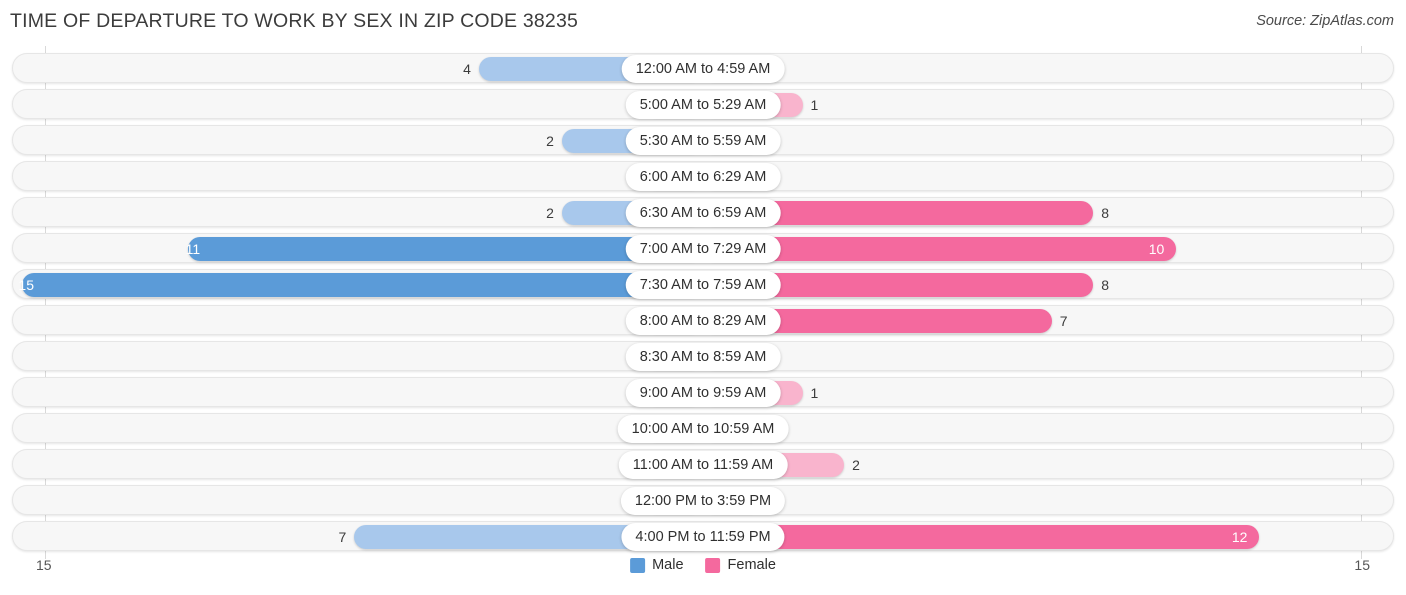 The image size is (1406, 595). I want to click on table-row: 006:00 AM to 6:29 AM, so click(703, 176).